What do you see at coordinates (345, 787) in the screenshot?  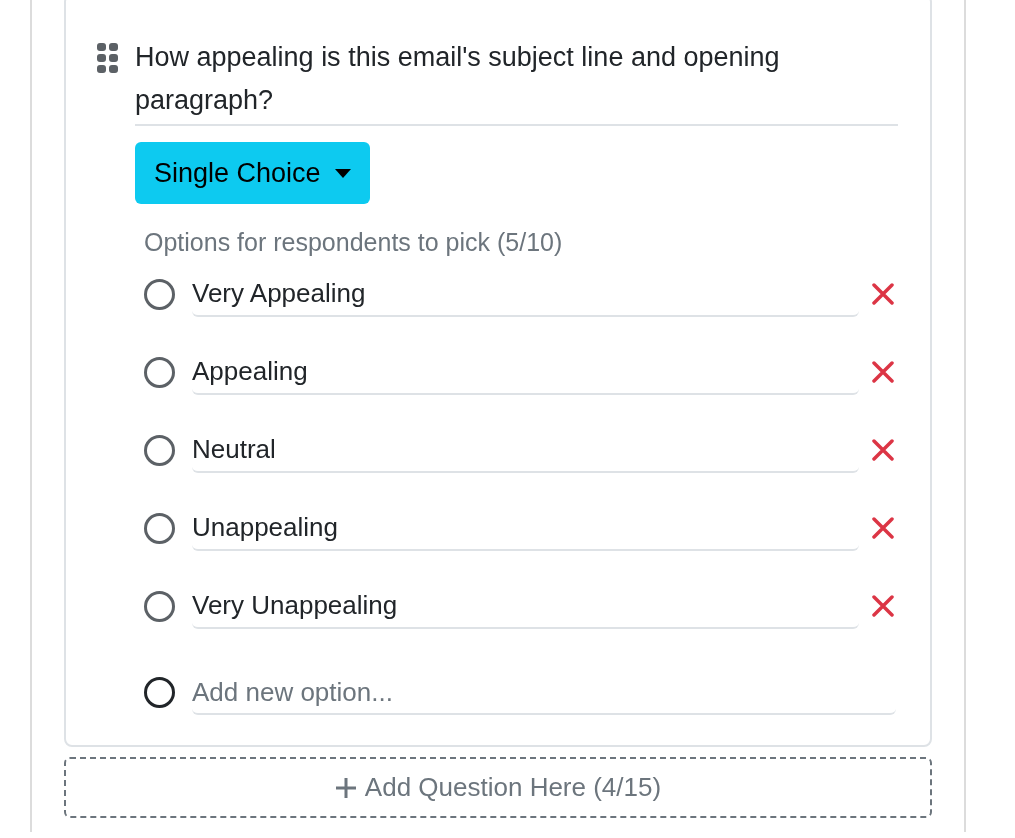 I see `plus-icon` at bounding box center [345, 787].